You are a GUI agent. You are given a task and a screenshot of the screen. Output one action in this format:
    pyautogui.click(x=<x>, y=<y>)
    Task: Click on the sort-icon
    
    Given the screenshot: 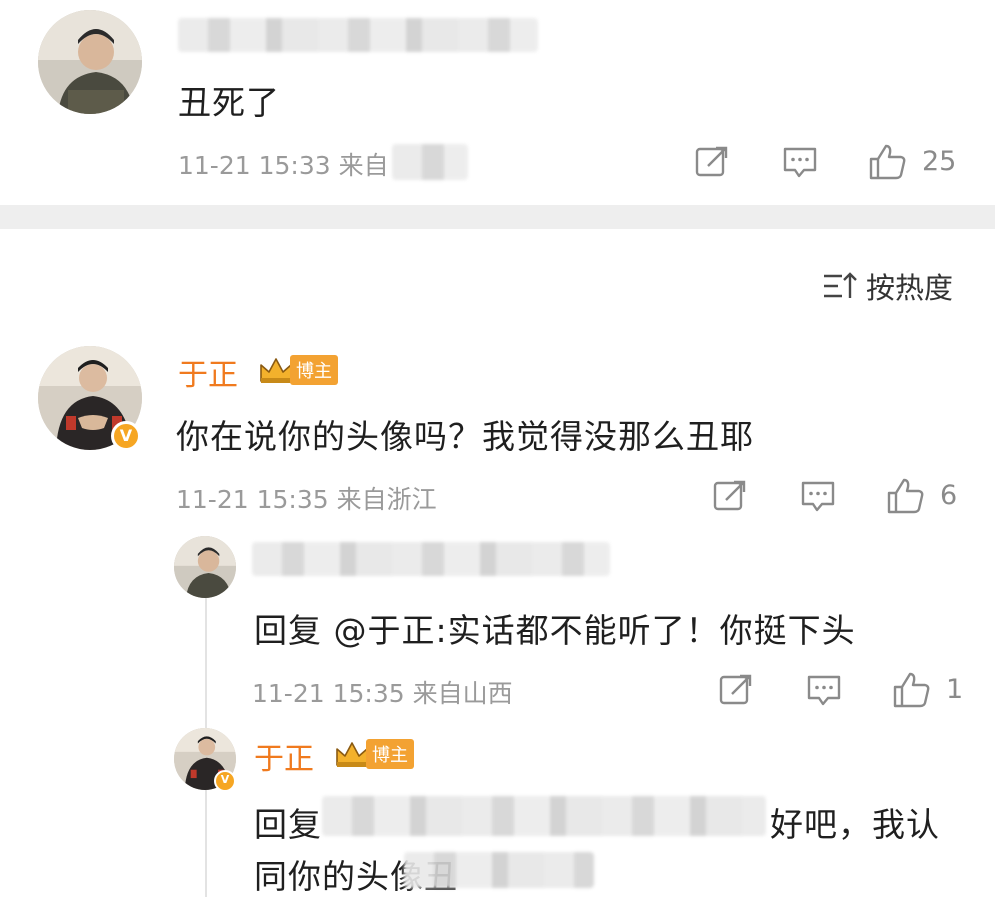 What is the action you would take?
    pyautogui.click(x=840, y=285)
    